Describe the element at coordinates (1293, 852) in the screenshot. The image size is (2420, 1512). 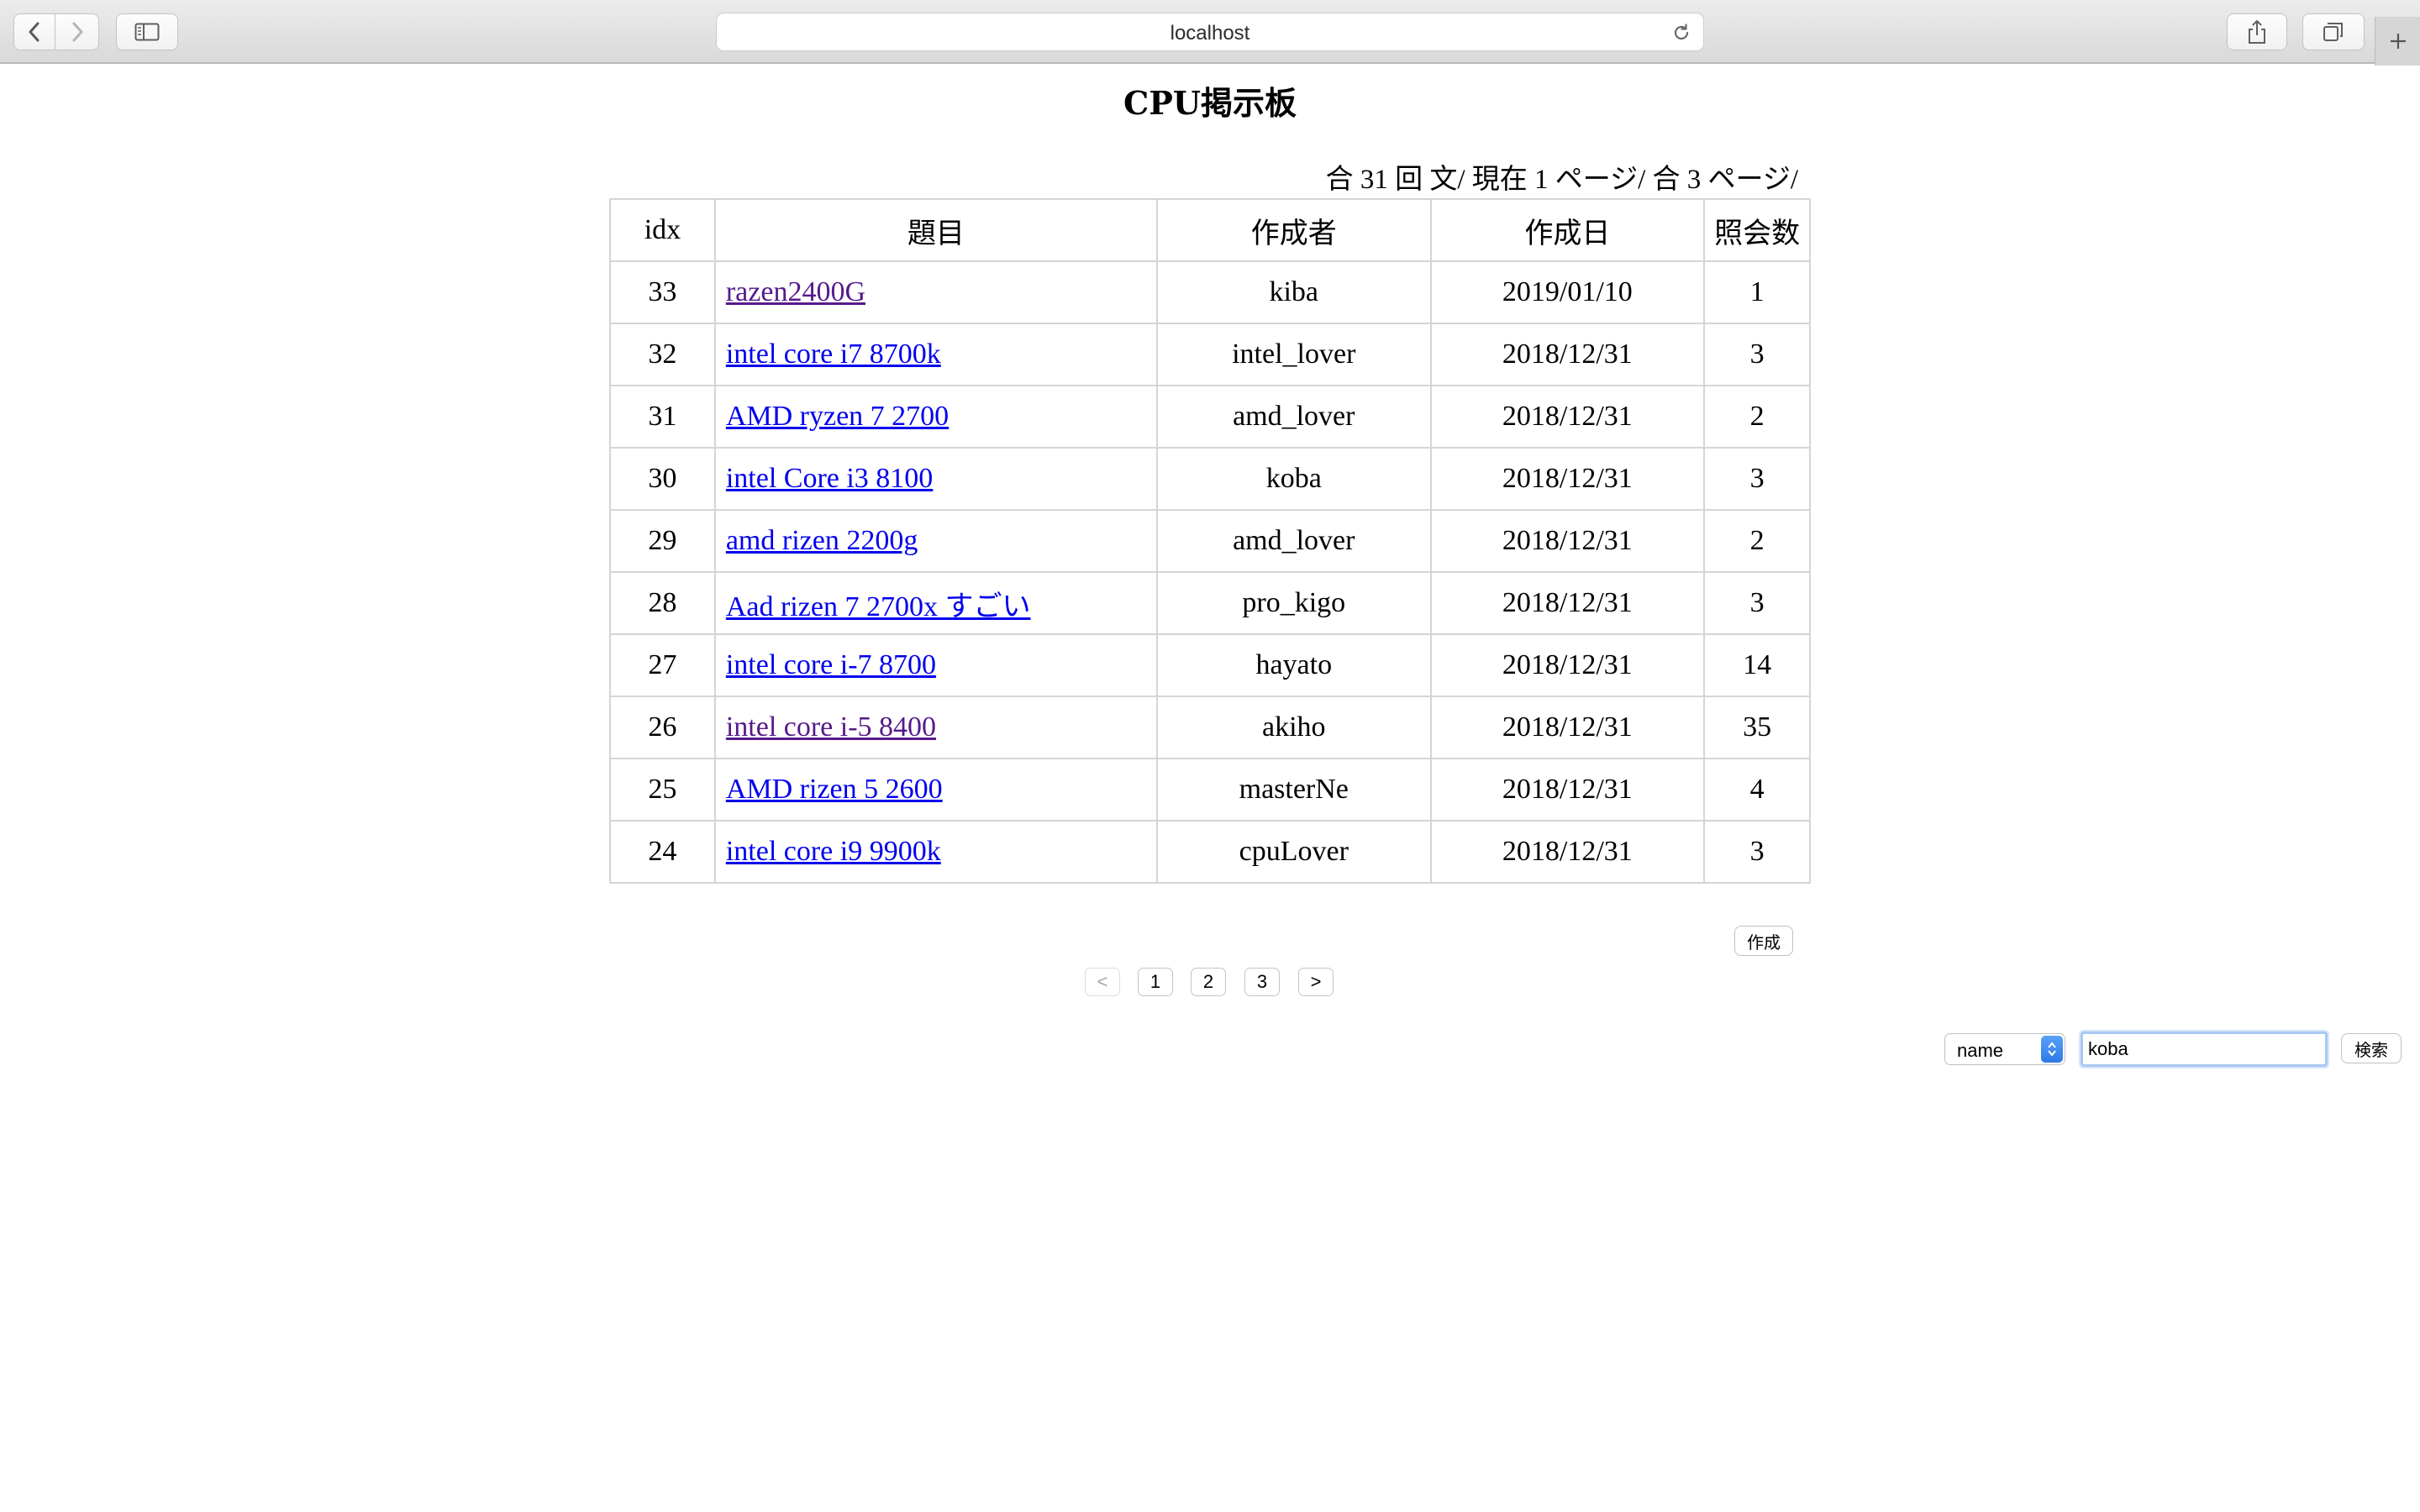
I see `row-author: cpuLover` at that location.